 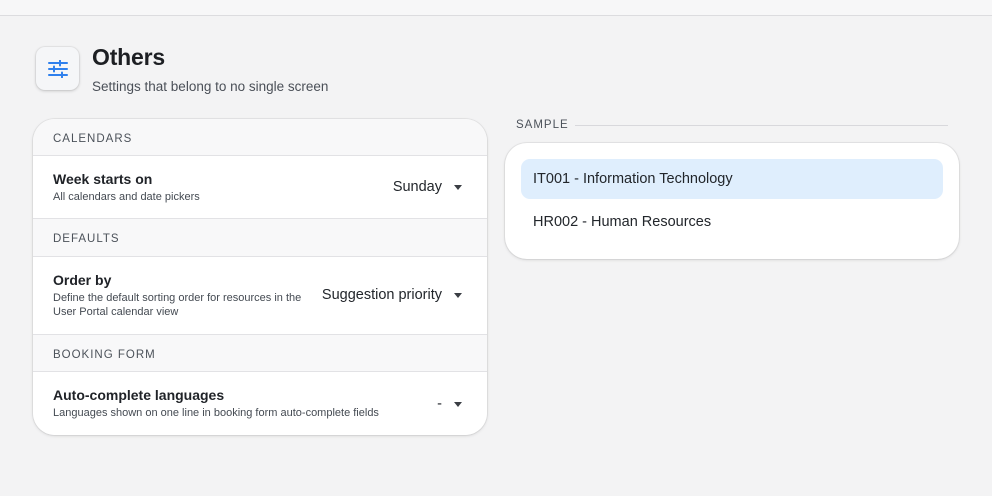 What do you see at coordinates (260, 238) in the screenshot?
I see `section-header-defaults: DEFAULTS` at bounding box center [260, 238].